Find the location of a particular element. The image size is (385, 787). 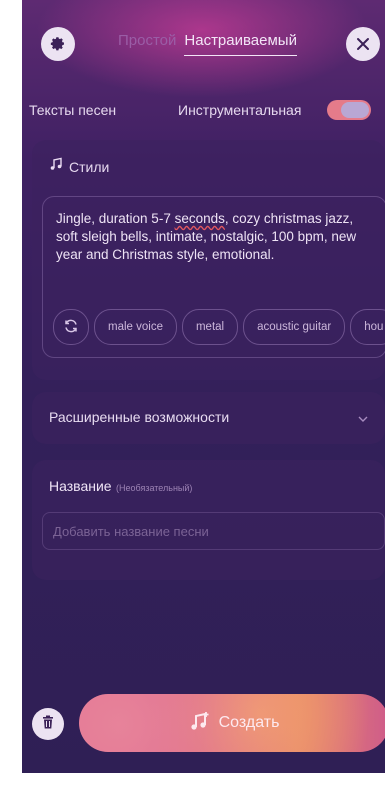

close-icon is located at coordinates (363, 44).